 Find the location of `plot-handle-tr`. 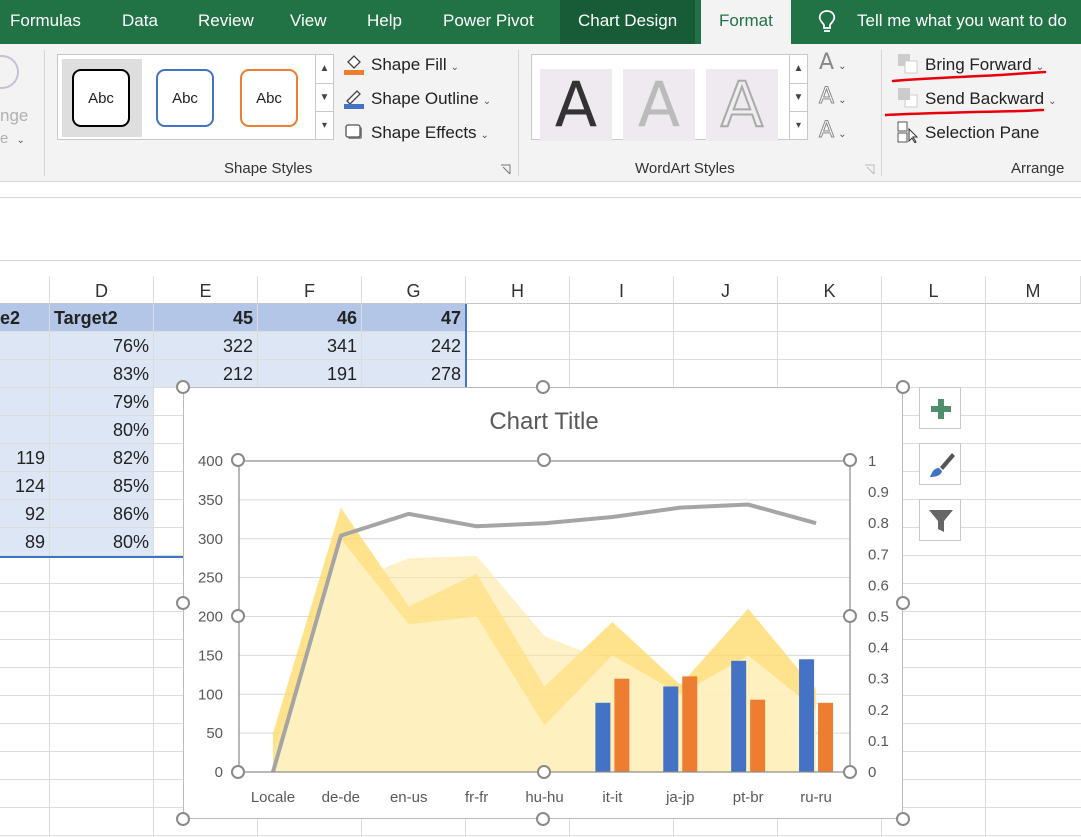

plot-handle-tr is located at coordinates (850, 460).